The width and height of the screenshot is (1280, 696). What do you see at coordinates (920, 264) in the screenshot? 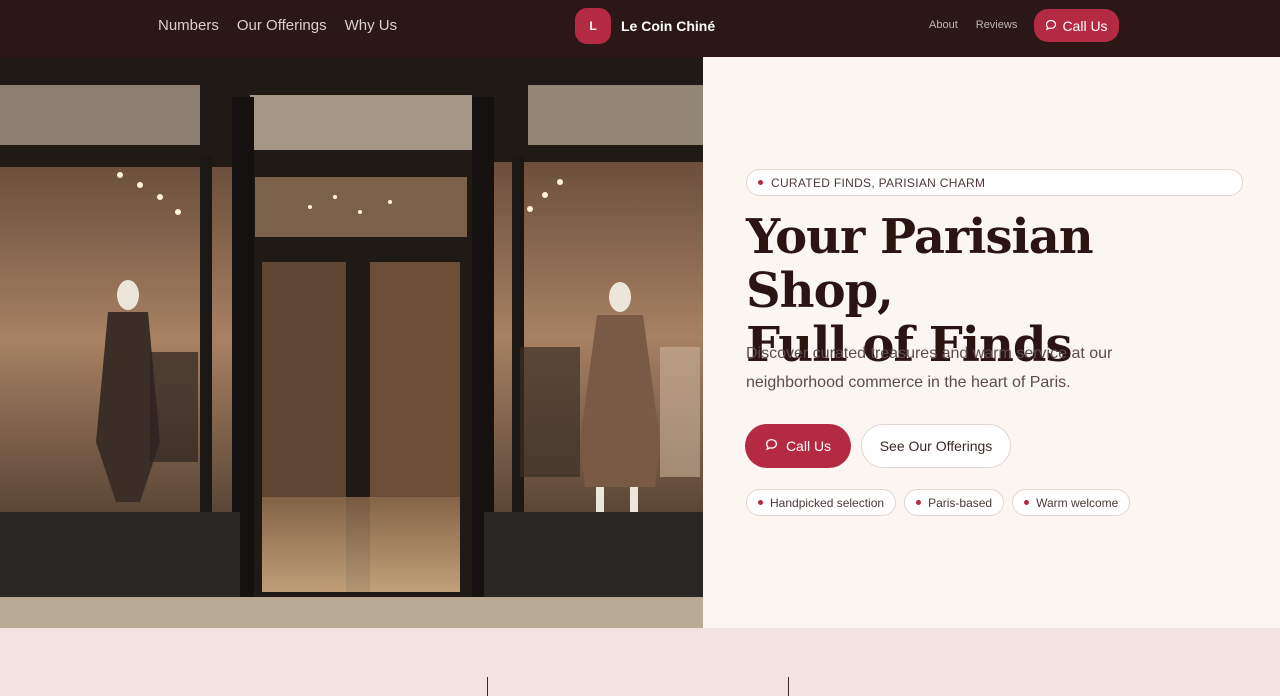
I see `hero-title-line-1: Your Parisian Shop,` at bounding box center [920, 264].